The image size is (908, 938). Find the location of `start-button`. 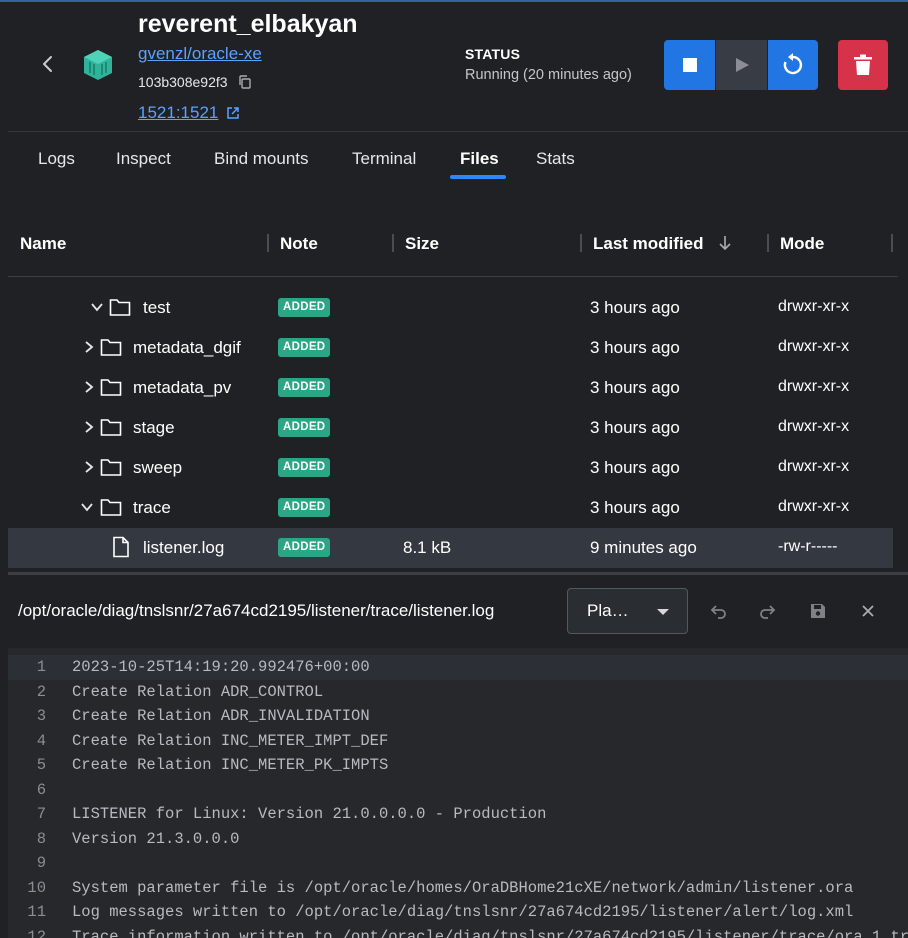

start-button is located at coordinates (741, 65).